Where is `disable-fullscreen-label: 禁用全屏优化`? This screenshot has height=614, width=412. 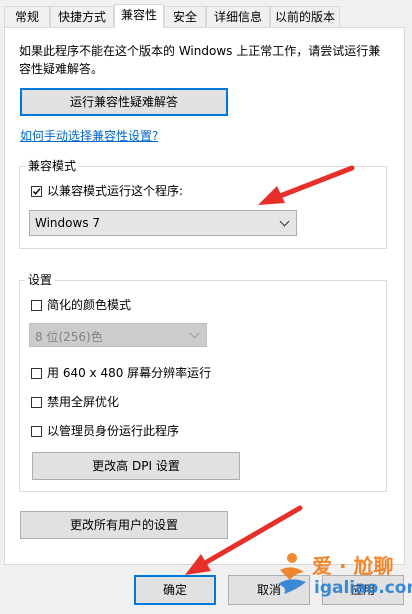 disable-fullscreen-label: 禁用全屏优化 is located at coordinates (83, 402).